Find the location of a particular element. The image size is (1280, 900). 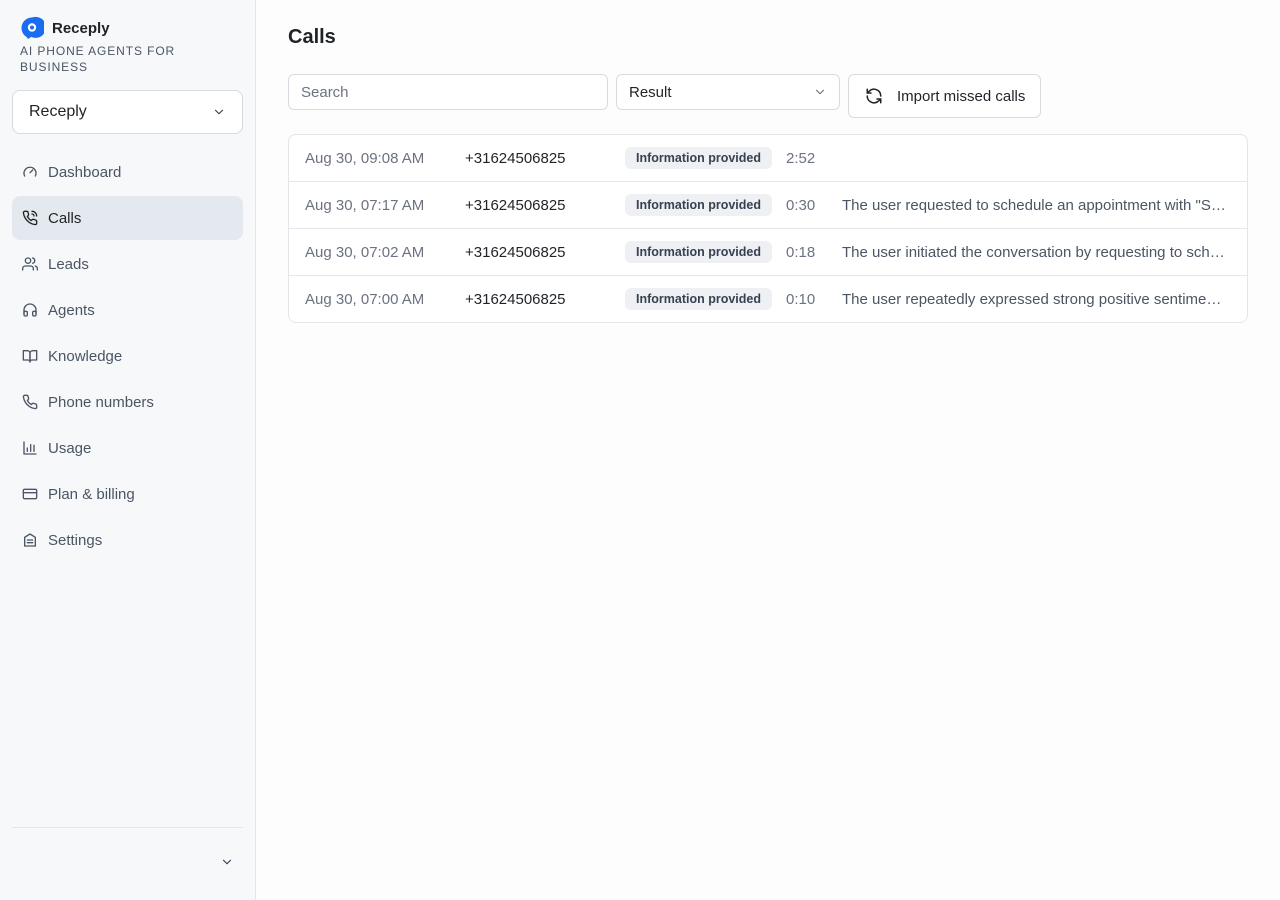

sidebar-item-label: Phone numbers is located at coordinates (101, 402).